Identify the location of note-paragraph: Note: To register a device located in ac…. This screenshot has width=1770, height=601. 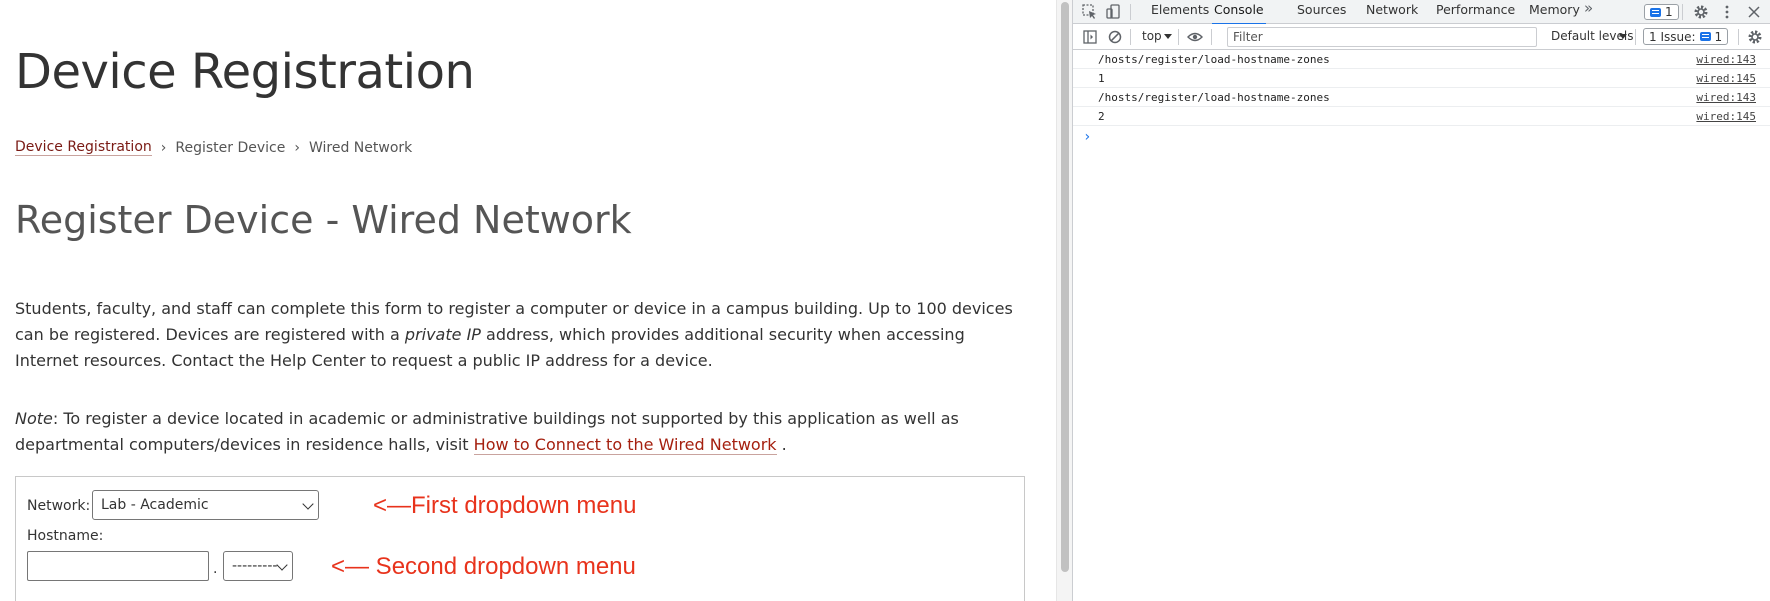
(515, 432).